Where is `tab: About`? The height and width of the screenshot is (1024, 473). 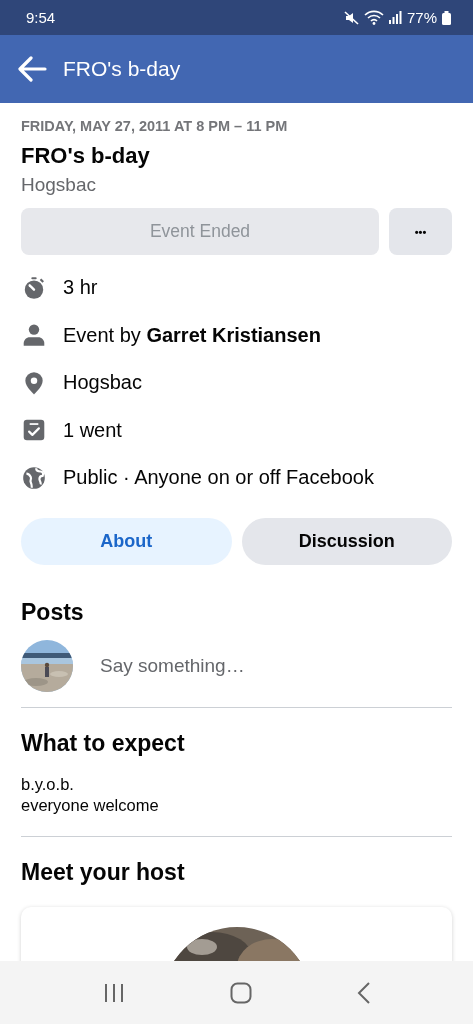
tab: About is located at coordinates (126, 541).